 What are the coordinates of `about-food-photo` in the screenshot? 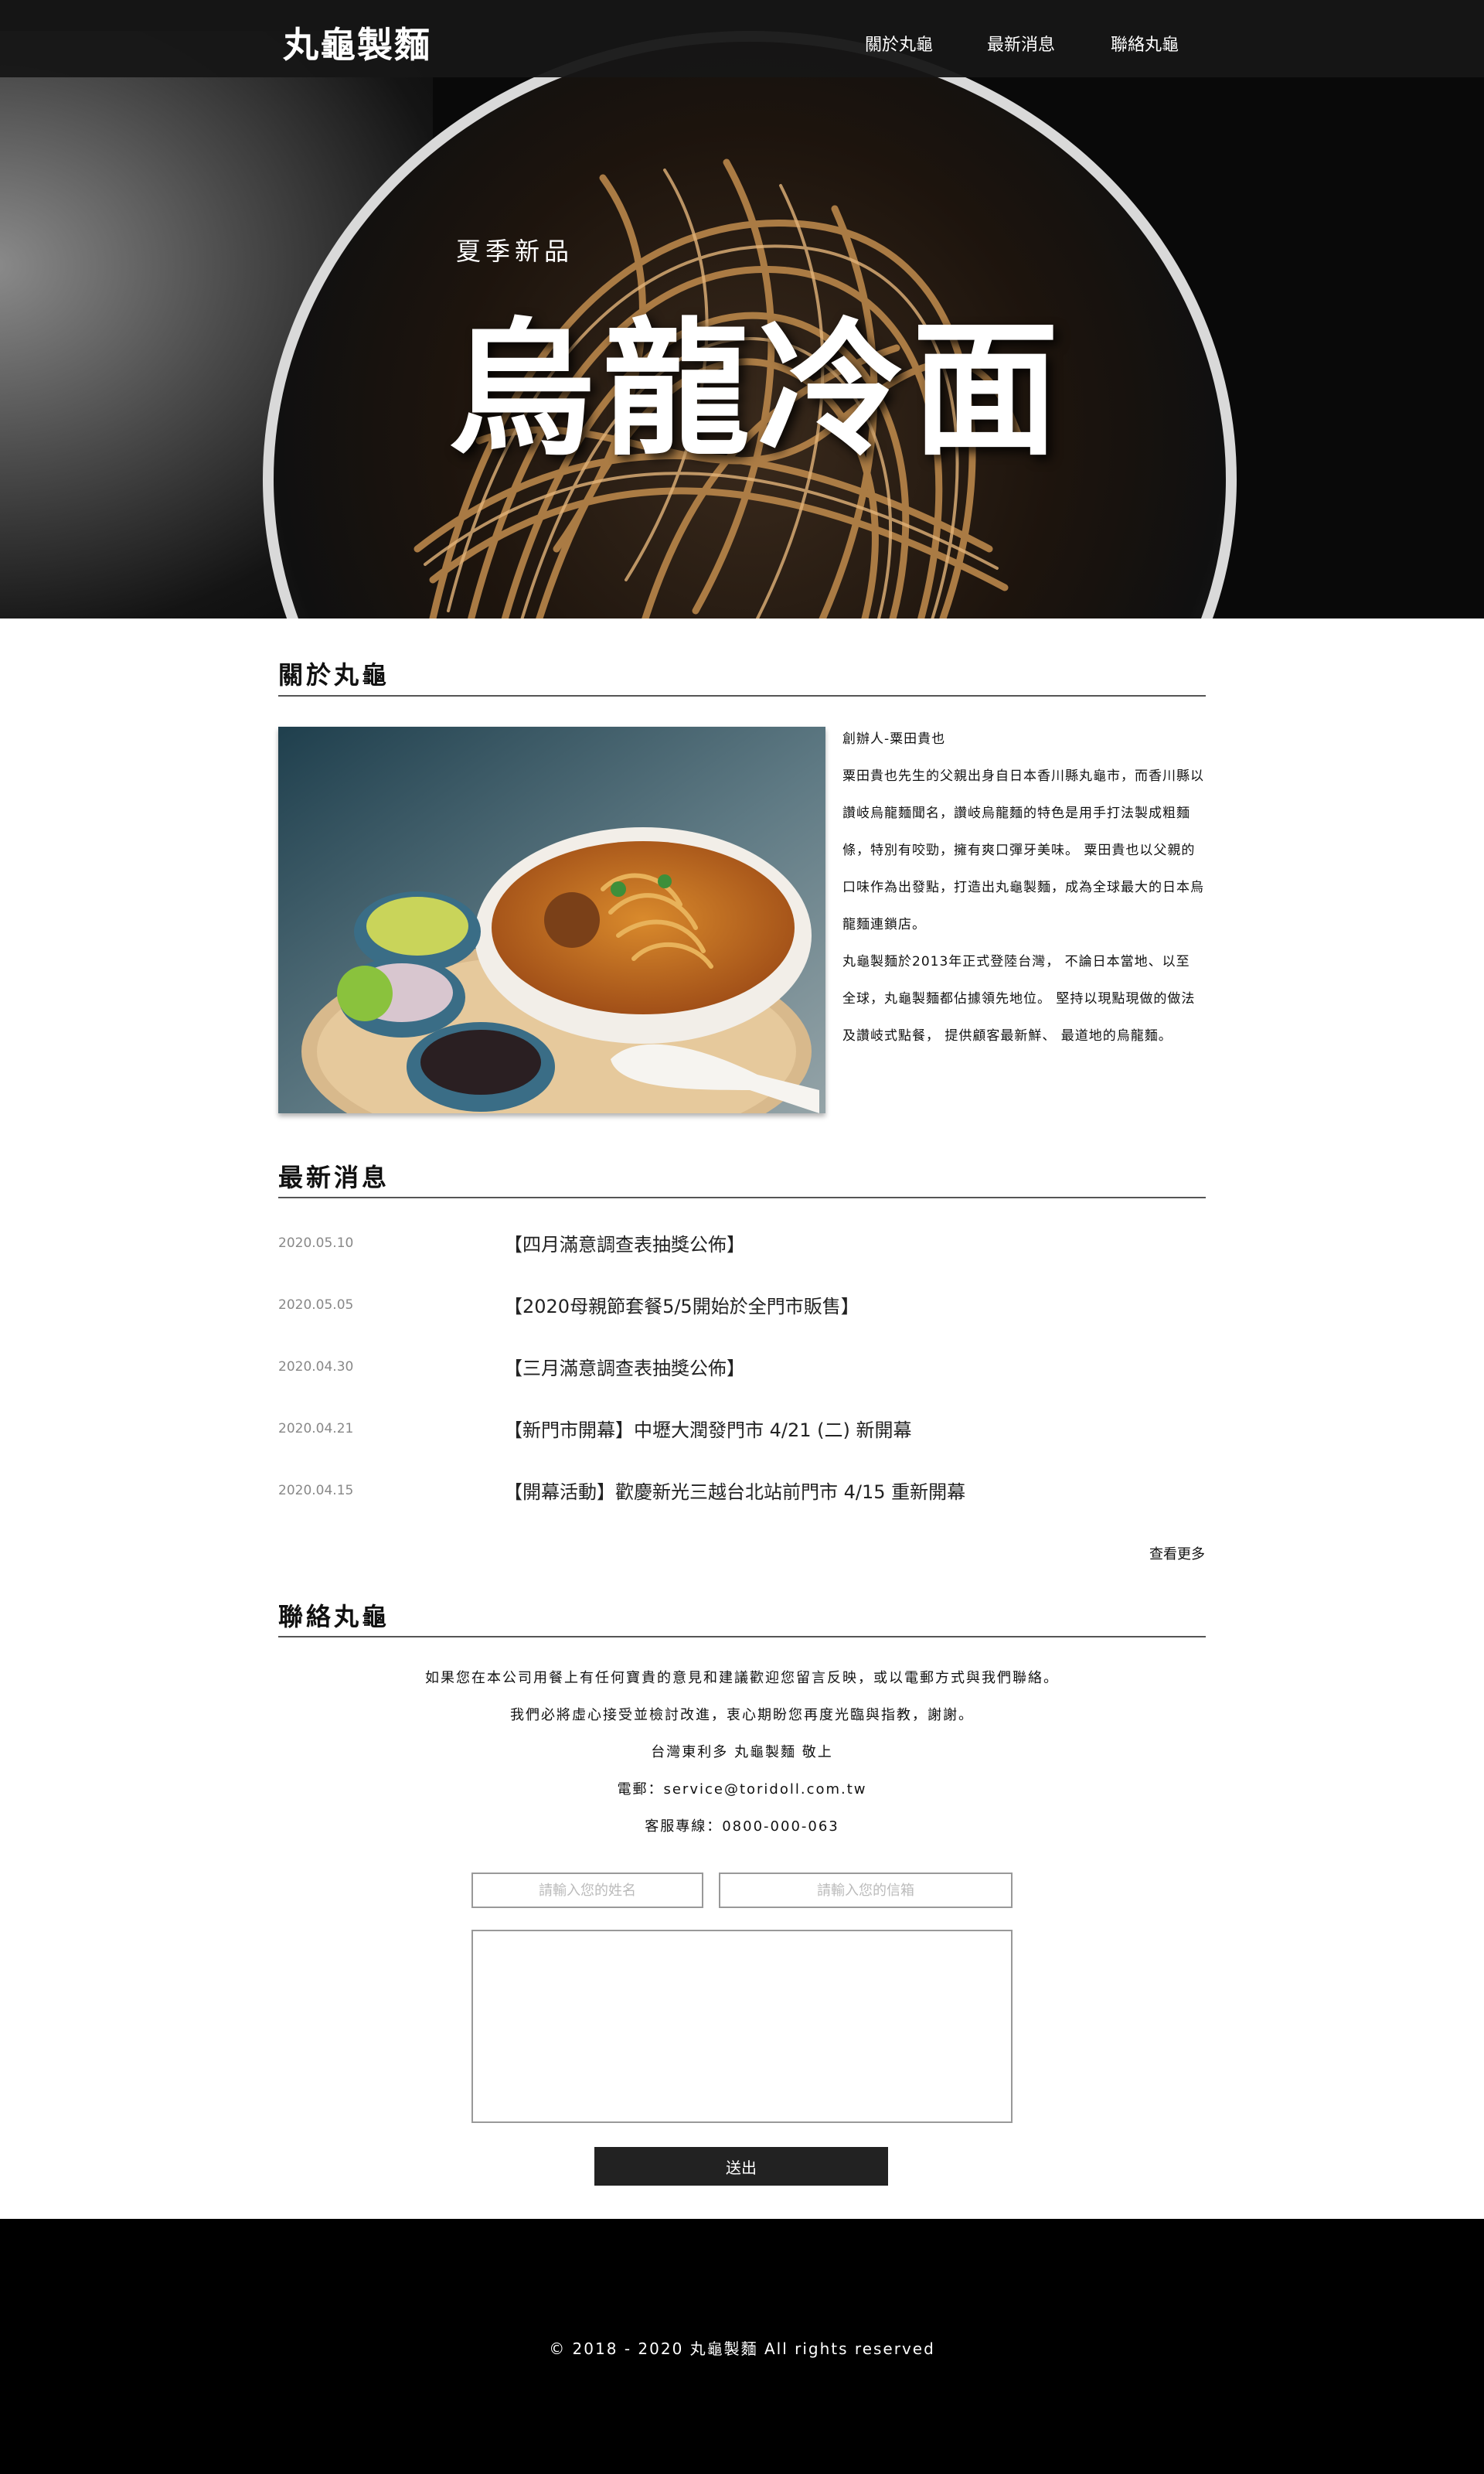 It's located at (551, 920).